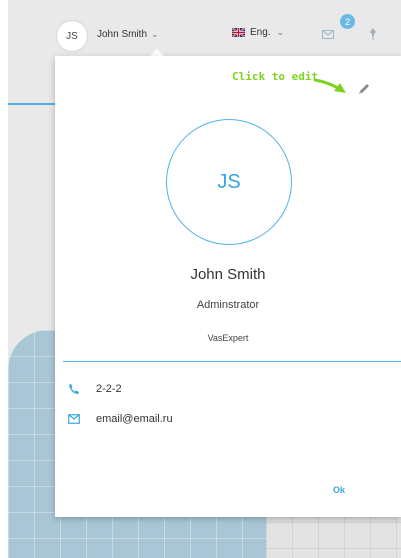  Describe the element at coordinates (134, 419) in the screenshot. I see `email-value: email@email.ru` at that location.